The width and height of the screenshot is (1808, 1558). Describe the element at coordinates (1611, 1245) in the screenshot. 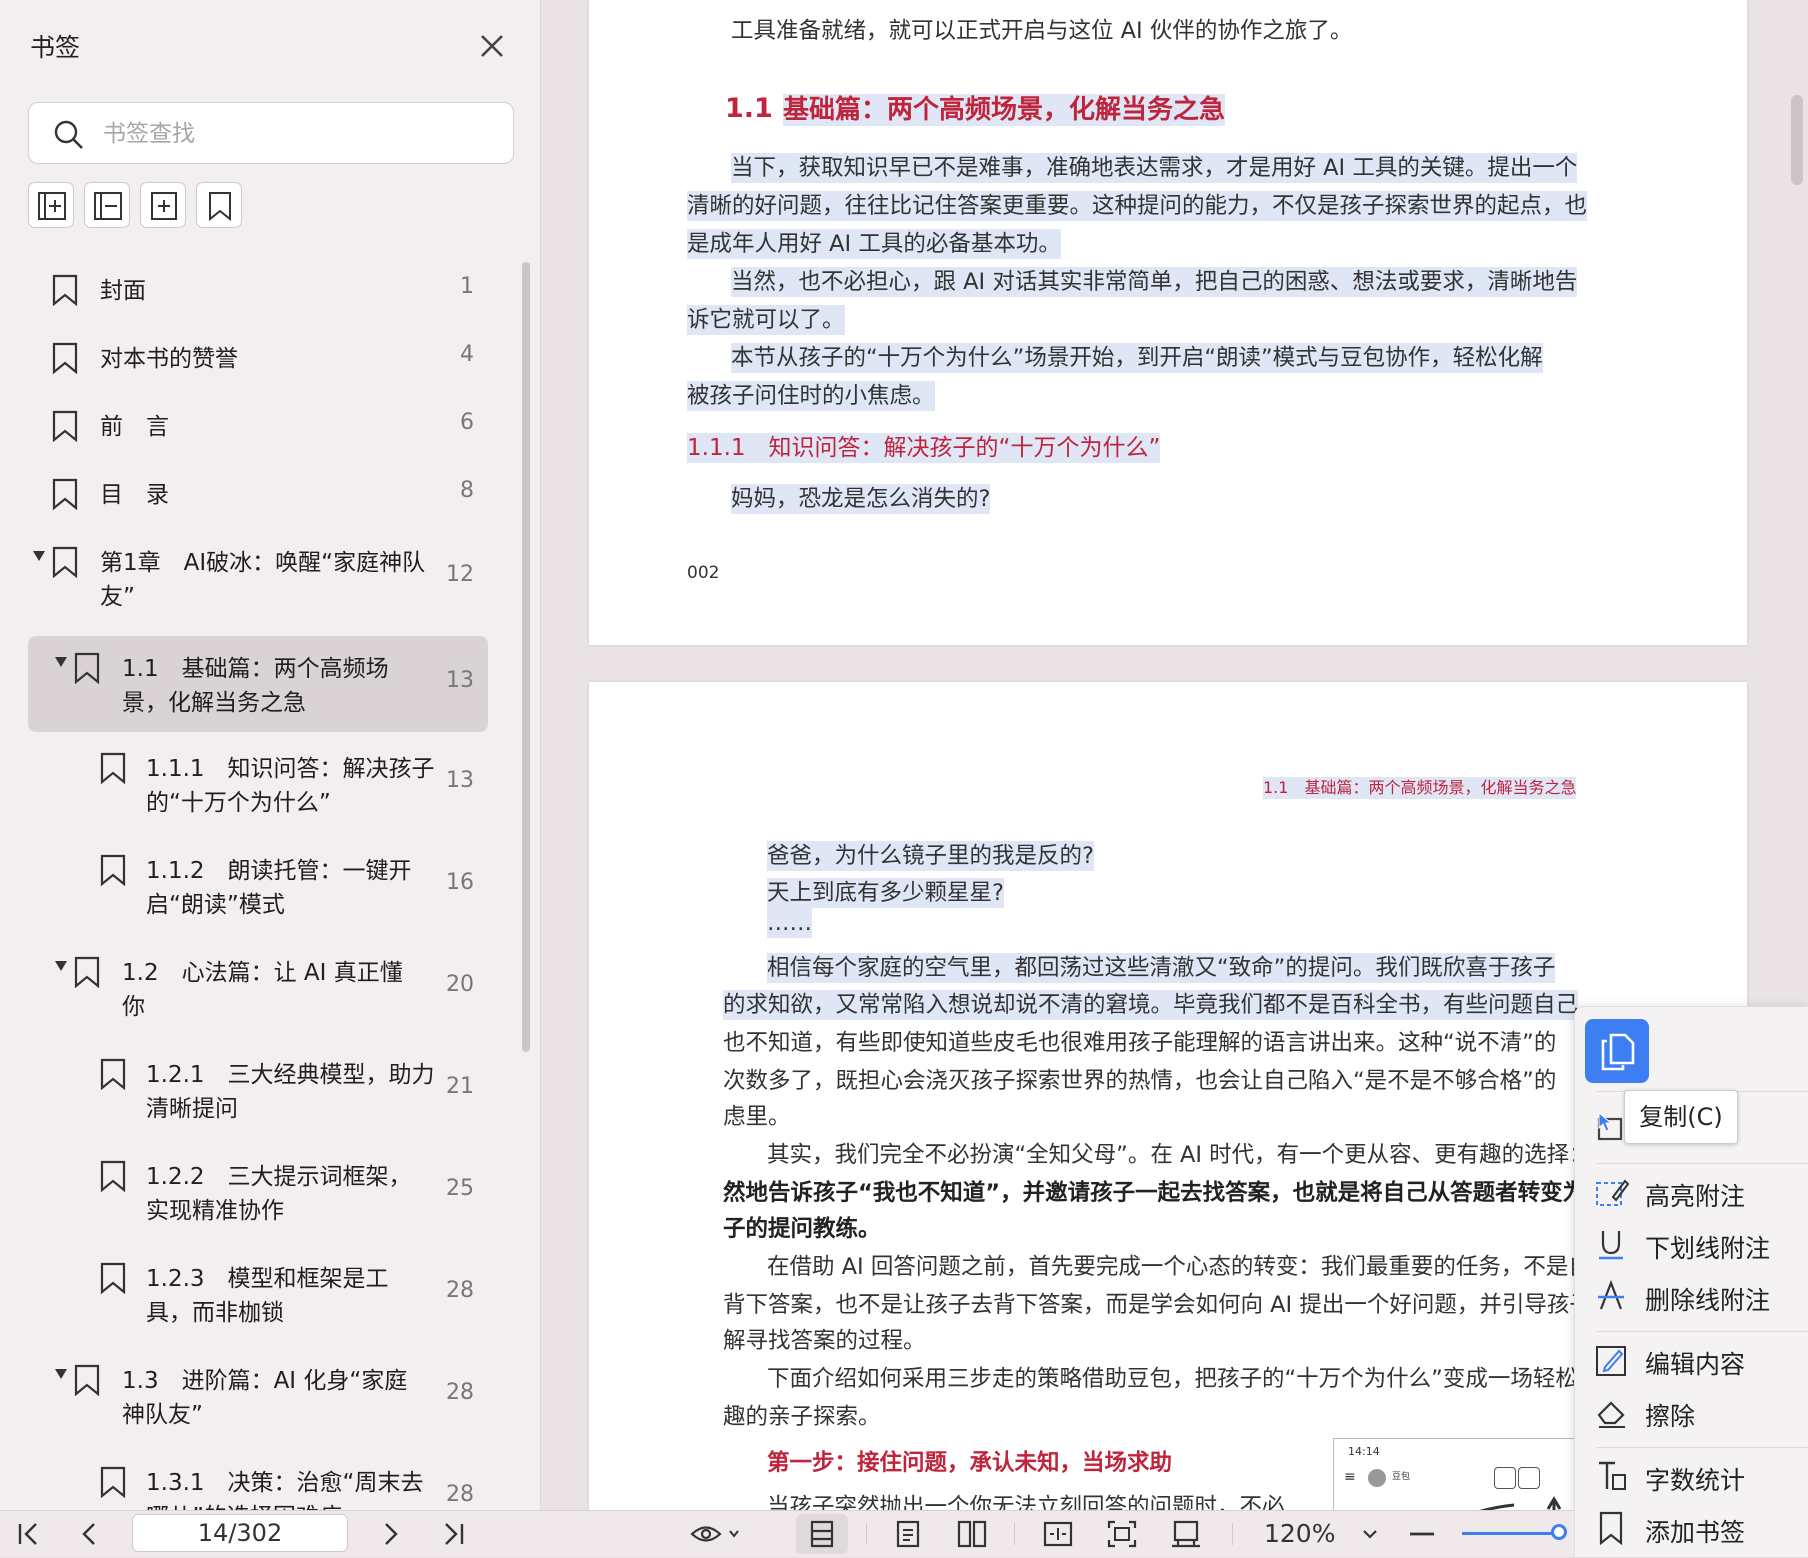

I see `underline-note-icon` at that location.